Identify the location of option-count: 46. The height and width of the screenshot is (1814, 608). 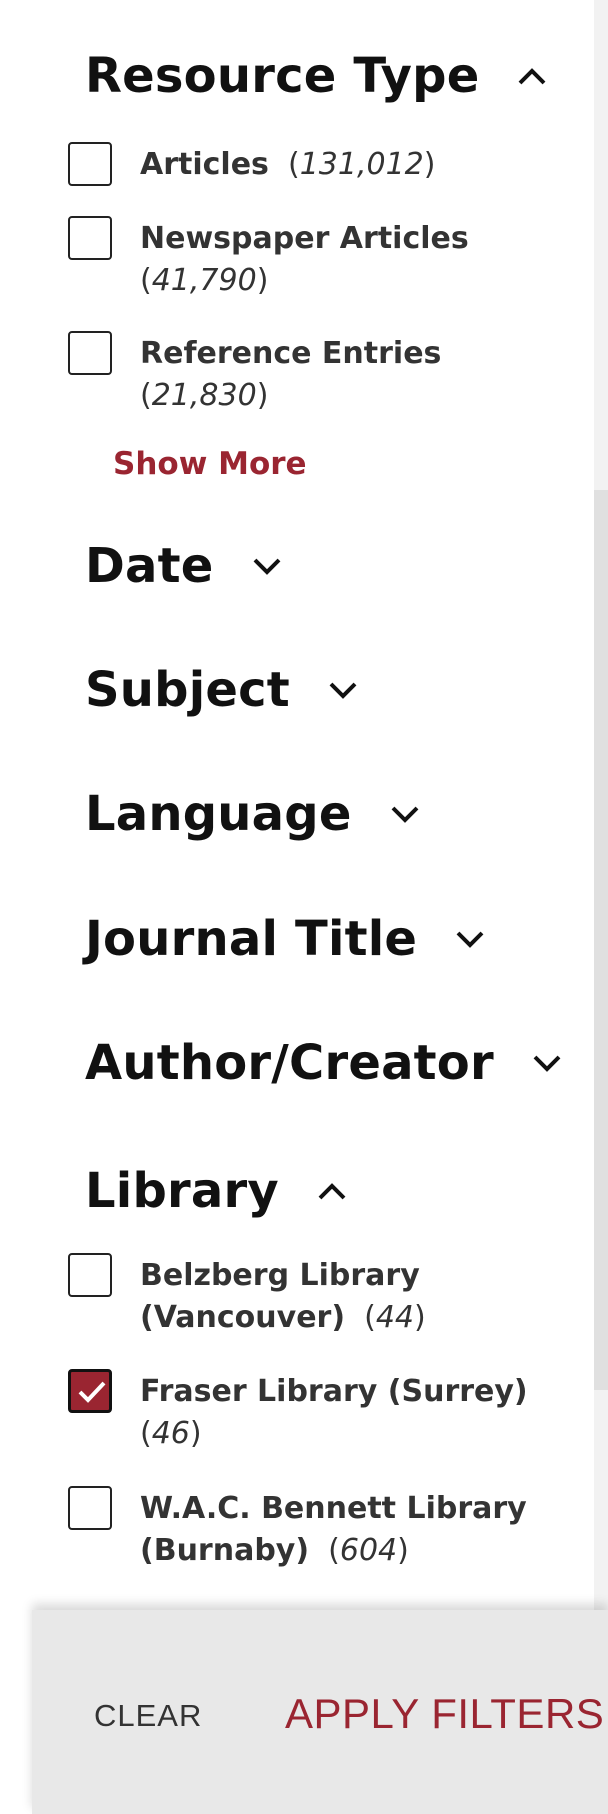
(170, 1433).